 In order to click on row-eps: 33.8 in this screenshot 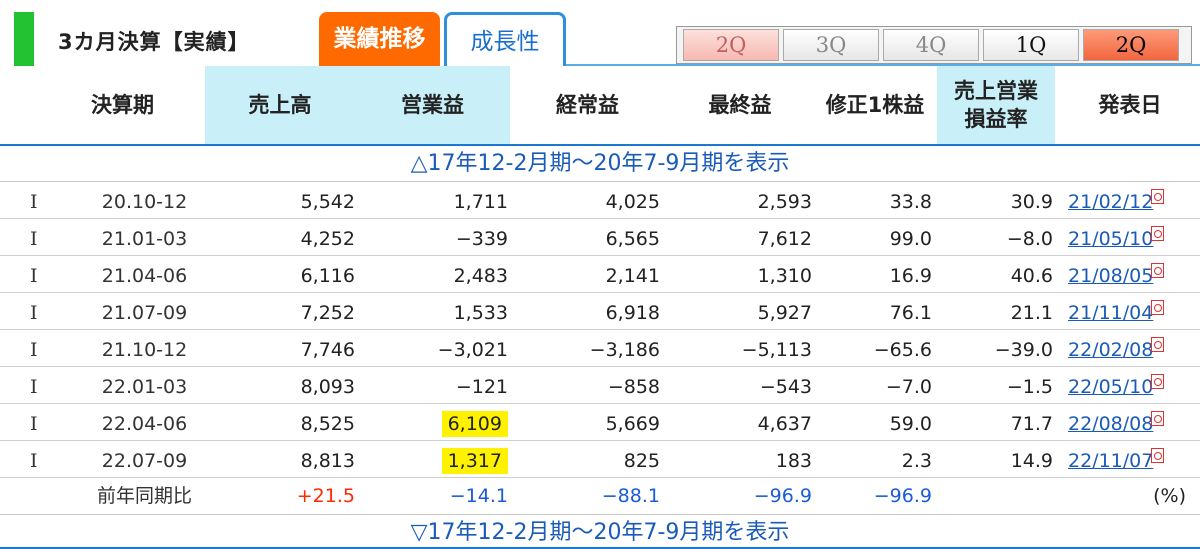, I will do `click(910, 202)`.